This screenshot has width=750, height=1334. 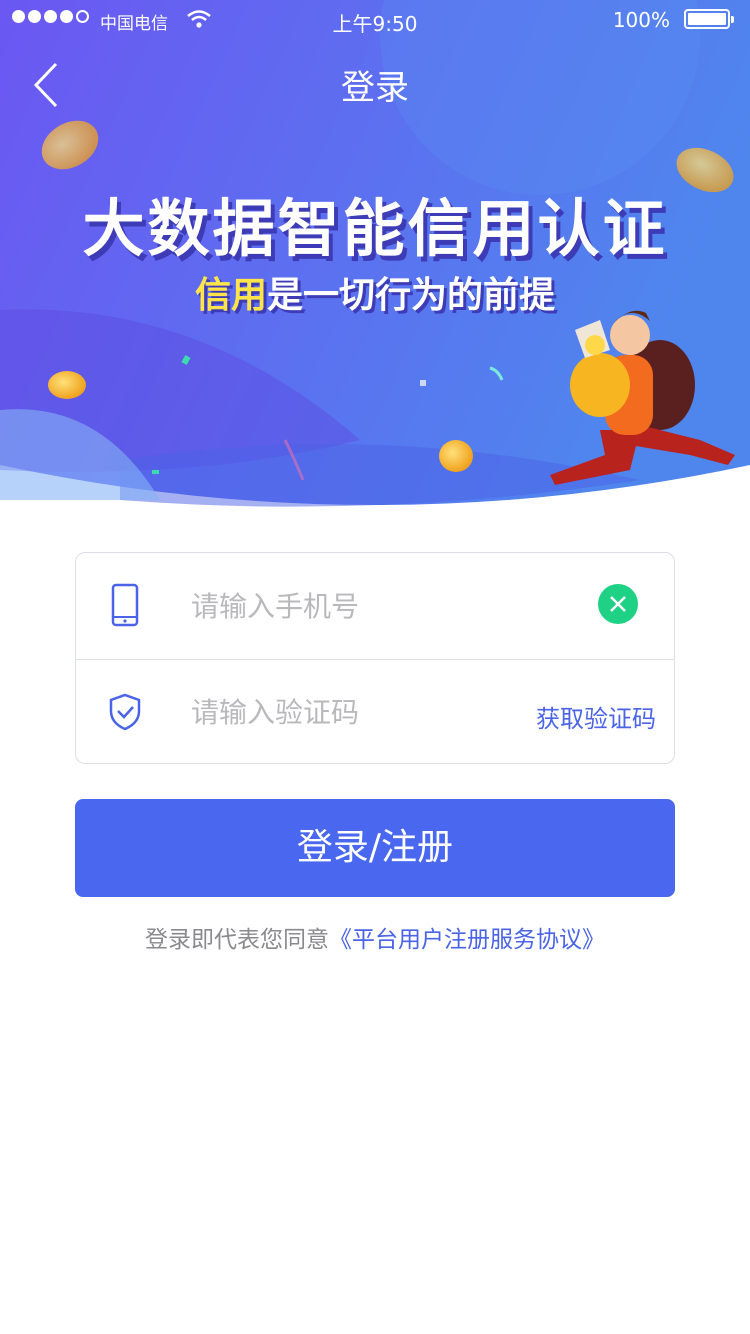 I want to click on hero-subline: 信用是一切行为的前提, so click(x=375, y=292).